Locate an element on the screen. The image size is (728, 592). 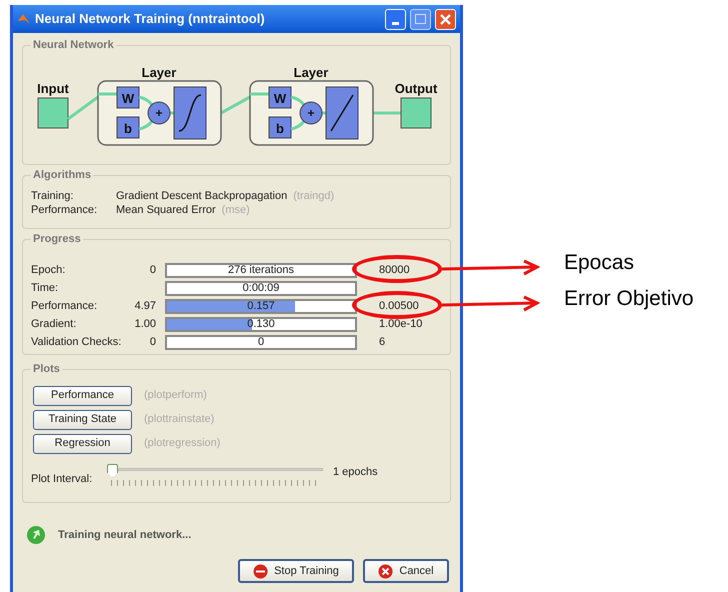
plot-function: (plottrainstate) is located at coordinates (179, 420).